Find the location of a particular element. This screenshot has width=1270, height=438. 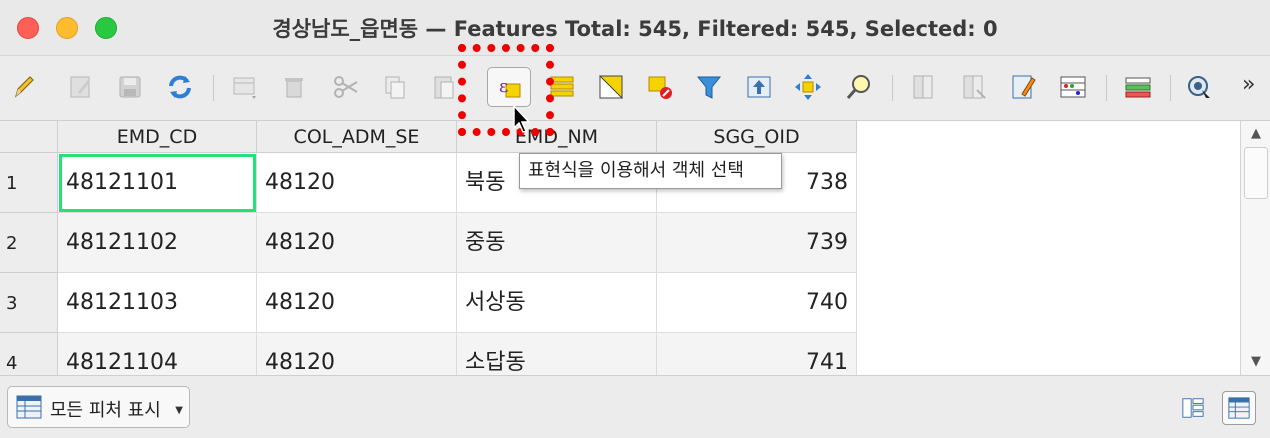

paste-button is located at coordinates (444, 87).